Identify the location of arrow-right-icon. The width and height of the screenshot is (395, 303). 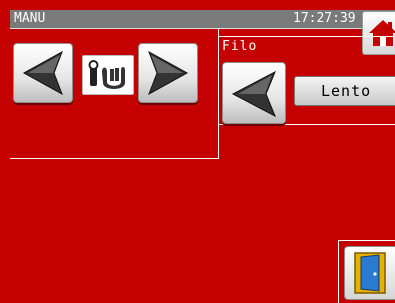
(168, 73).